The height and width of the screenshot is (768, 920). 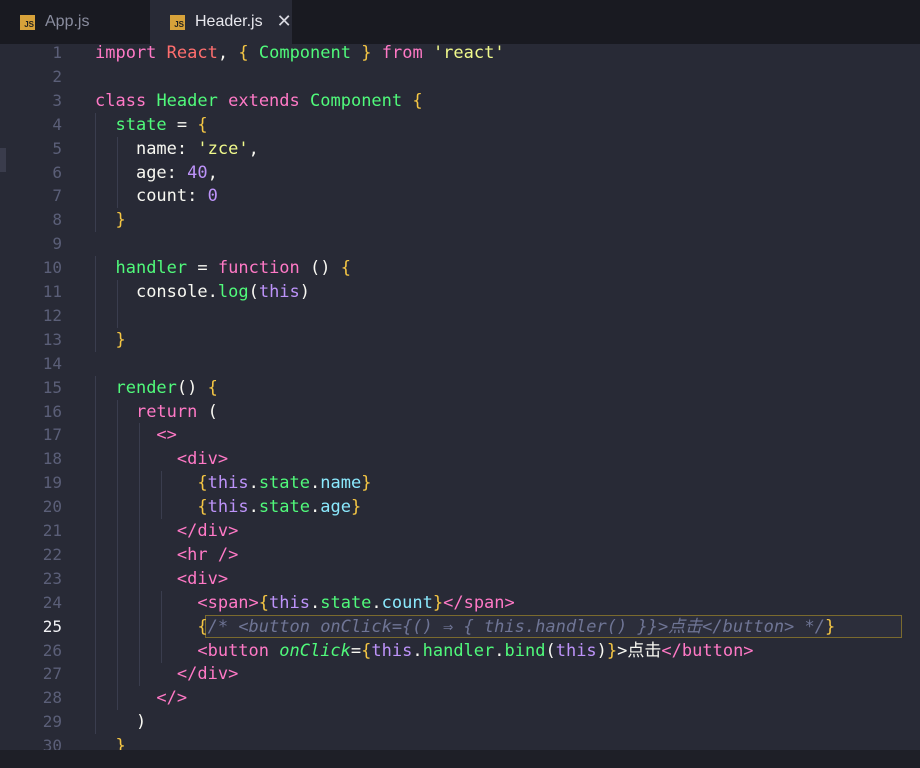 What do you see at coordinates (460, 268) in the screenshot?
I see `code-line: 10 handler = function () {` at bounding box center [460, 268].